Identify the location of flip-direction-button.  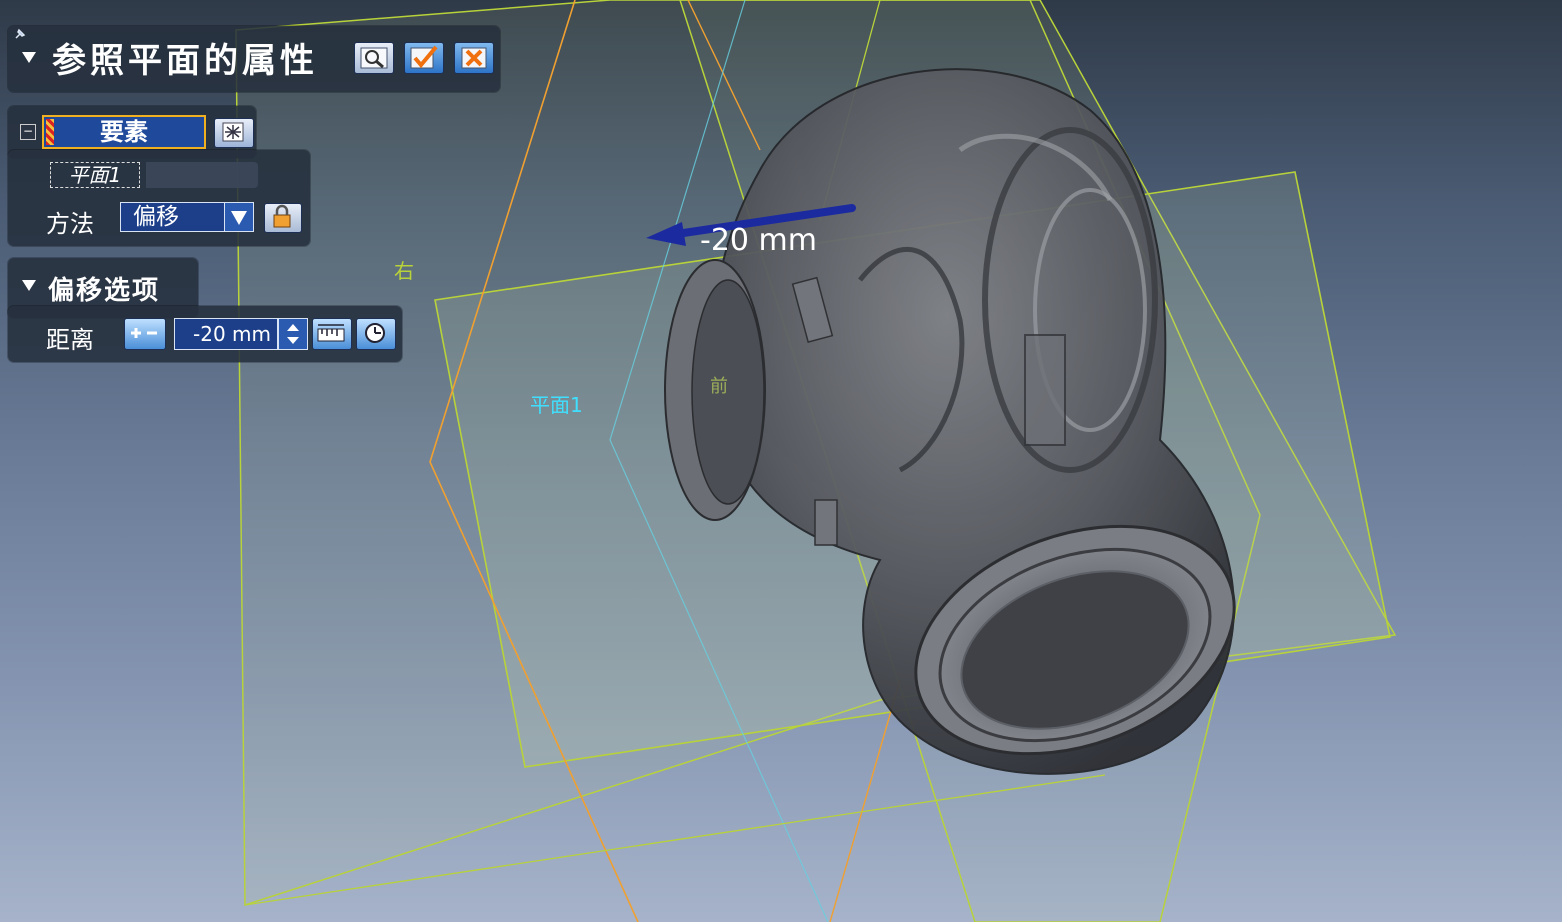
(145, 334).